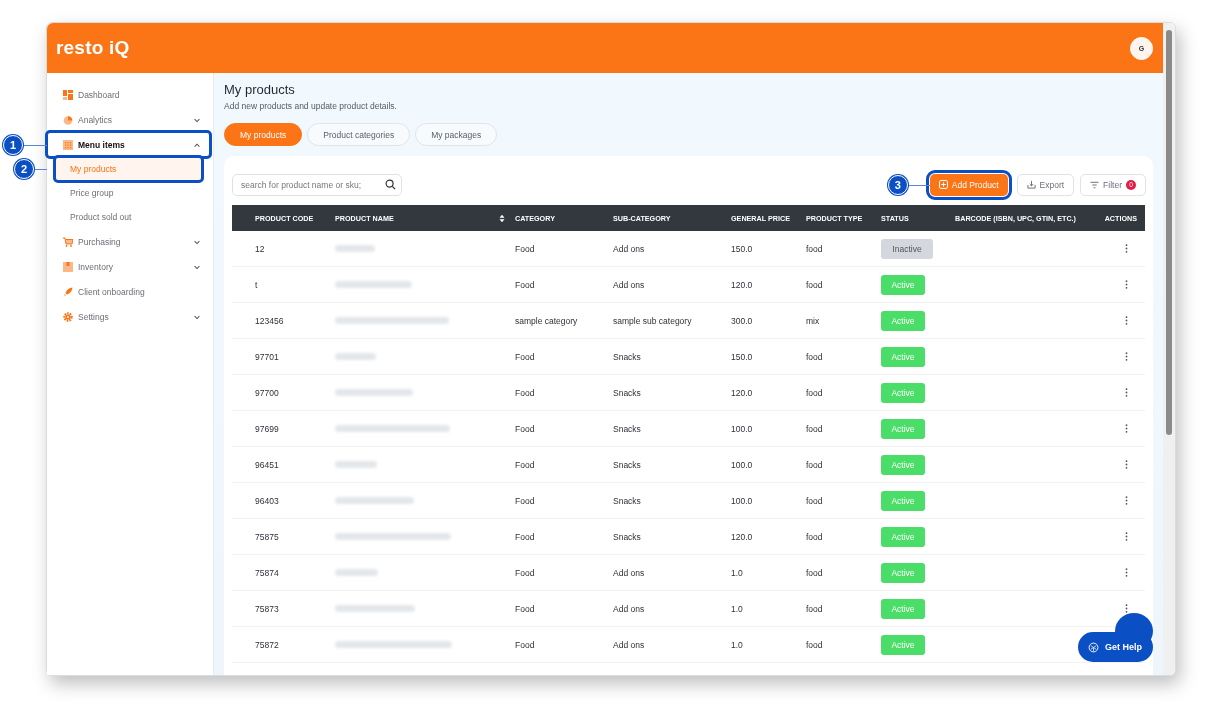 This screenshot has height=720, width=1226. I want to click on product-code: 96451, so click(267, 464).